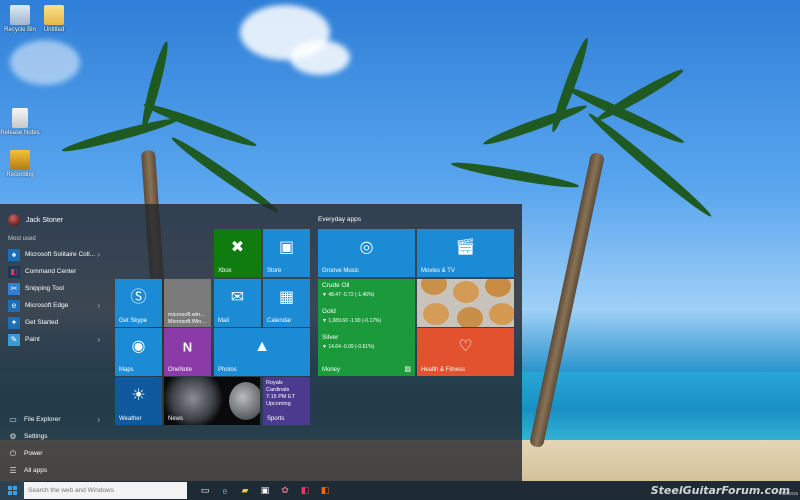 The image size is (800, 500). What do you see at coordinates (20, 30) in the screenshot?
I see `desktop-icon-label: Recycle Bin` at bounding box center [20, 30].